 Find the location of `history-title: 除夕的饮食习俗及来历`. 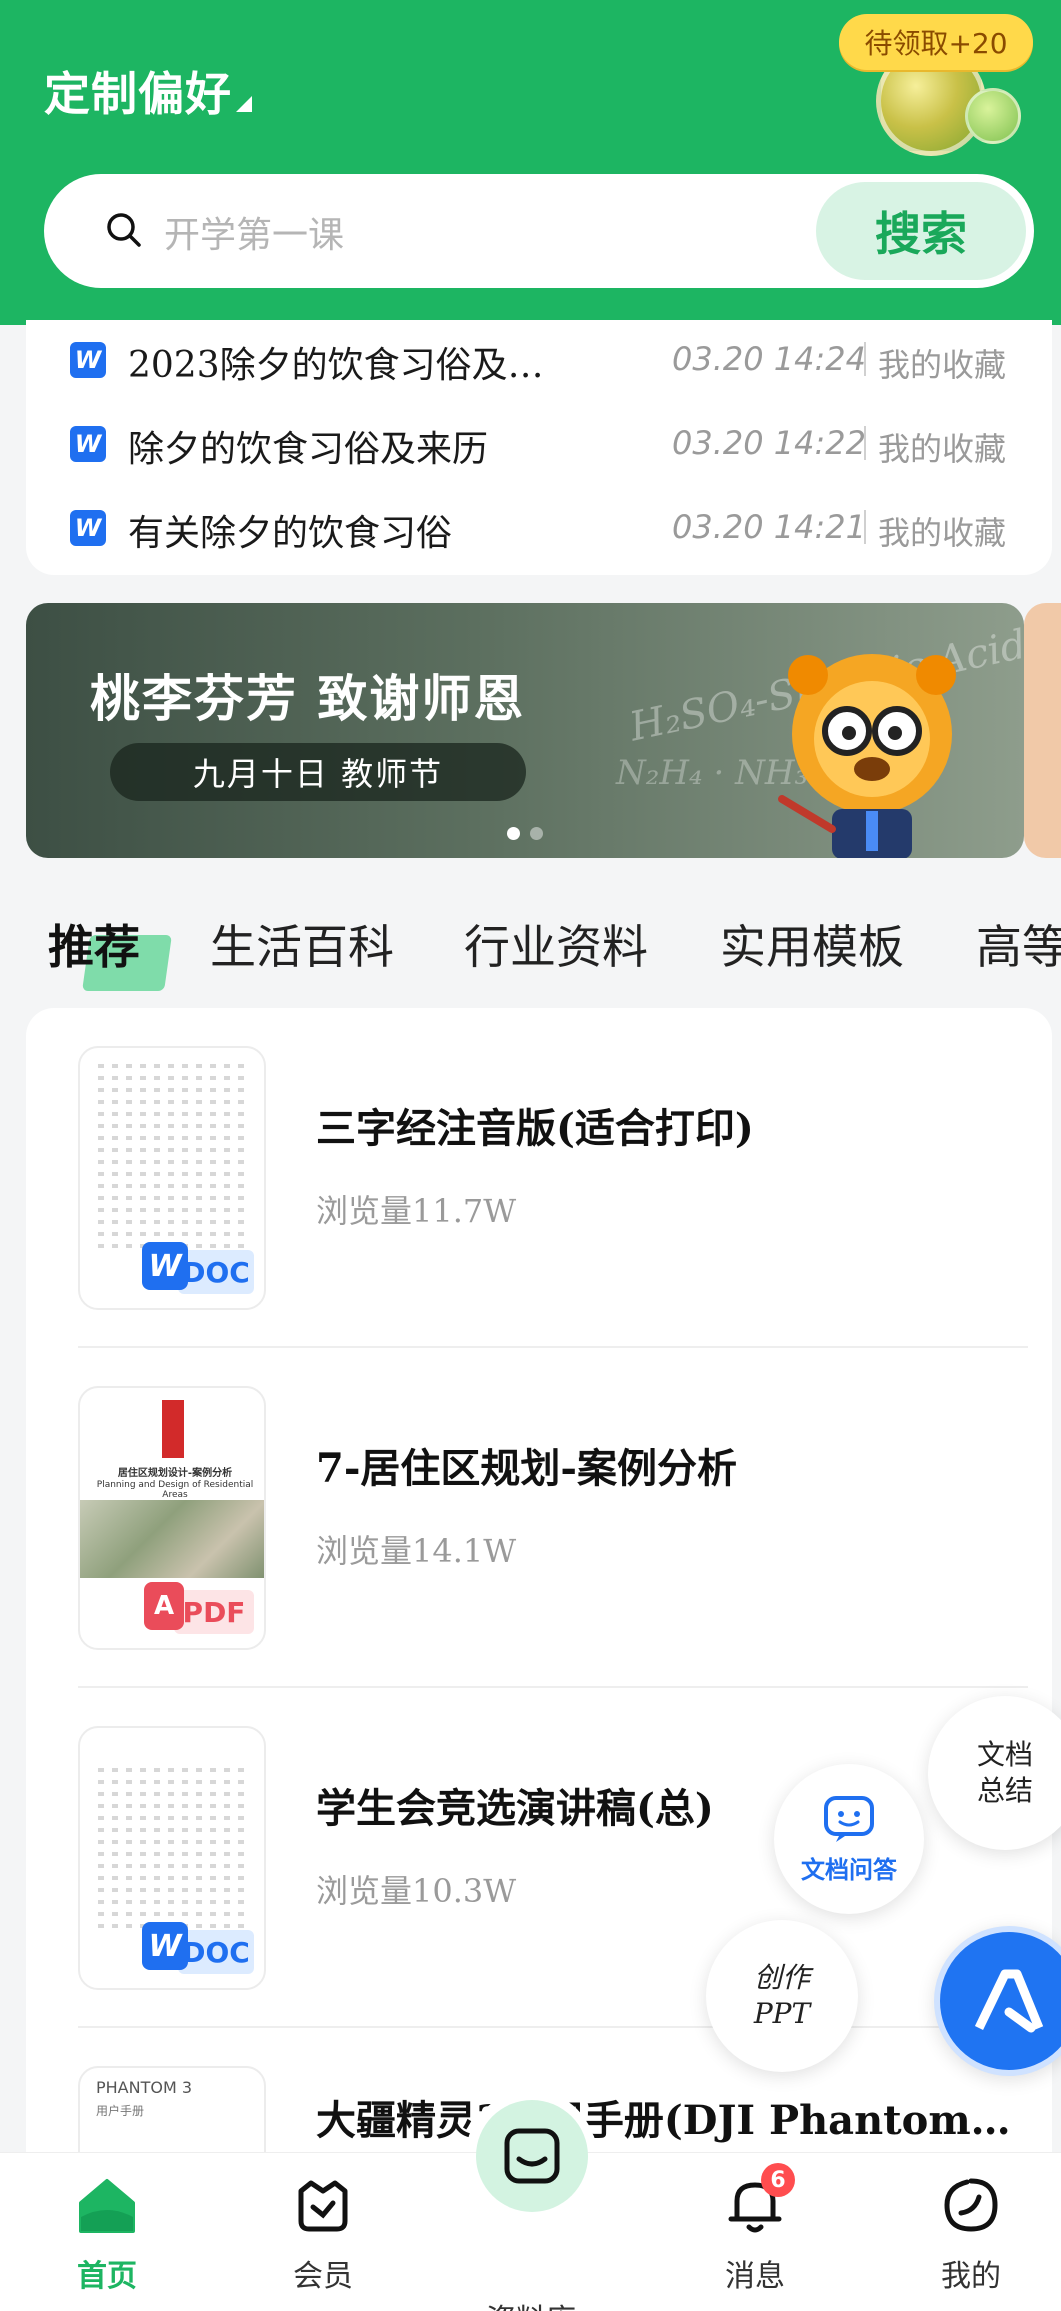

history-title: 除夕的饮食习俗及来历 is located at coordinates (308, 449).